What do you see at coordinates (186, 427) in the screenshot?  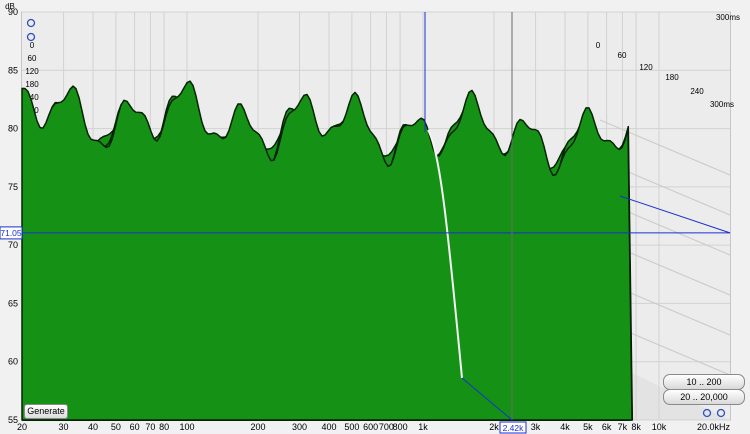 I see `x-tick-label: 100` at bounding box center [186, 427].